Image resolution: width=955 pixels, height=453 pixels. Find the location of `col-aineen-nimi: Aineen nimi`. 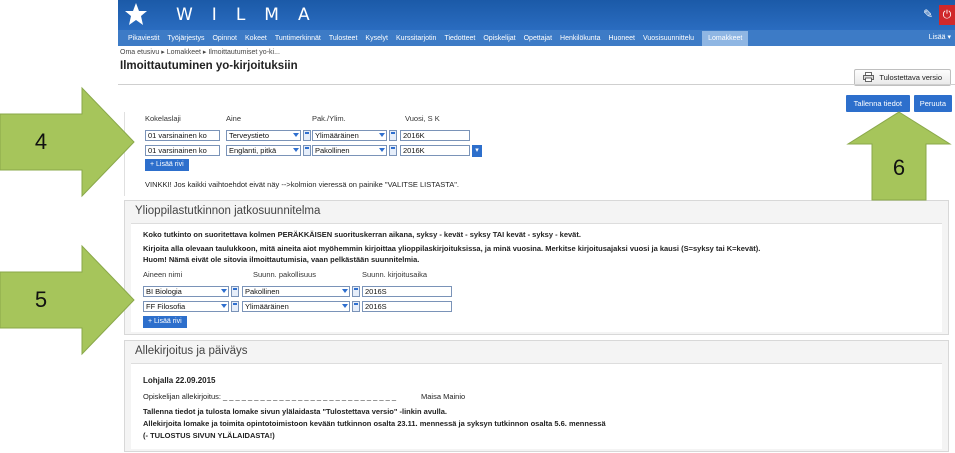

col-aineen-nimi: Aineen nimi is located at coordinates (163, 274).